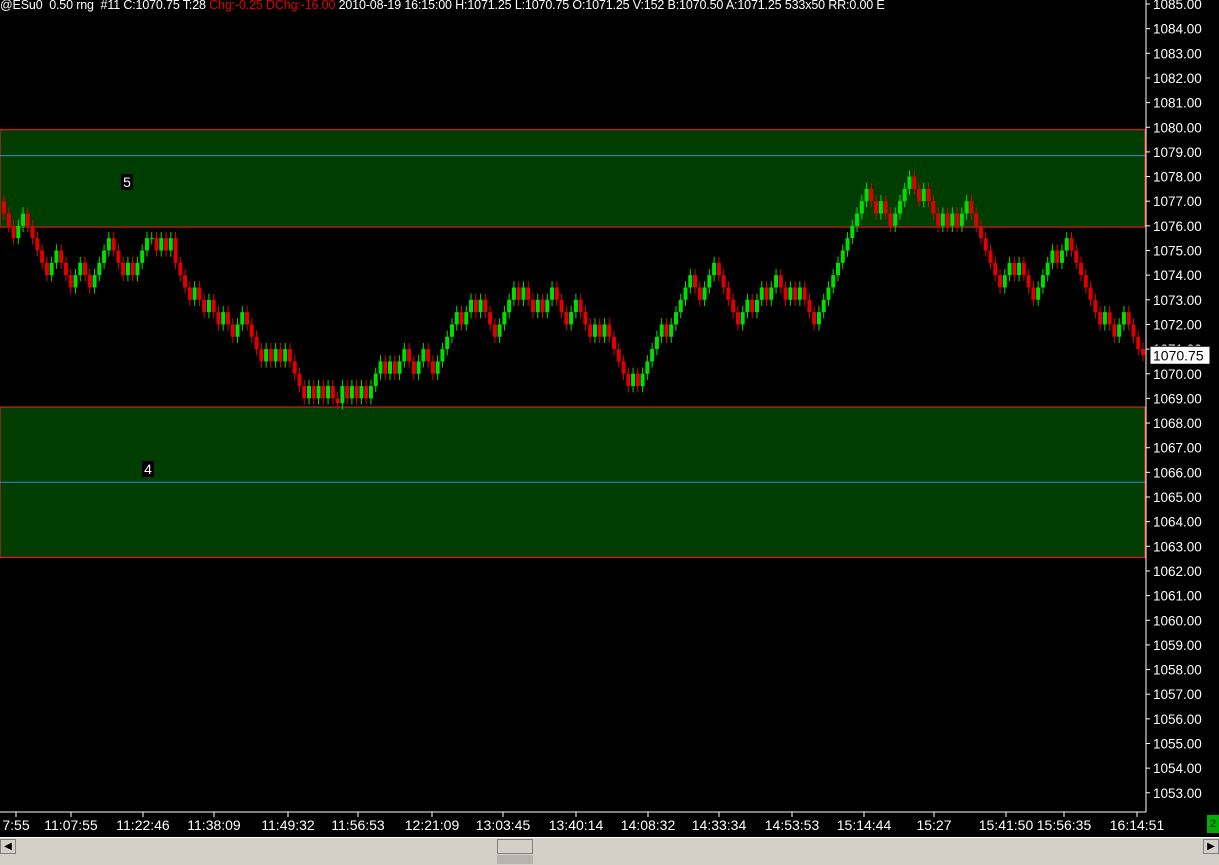 The height and width of the screenshot is (865, 1219). Describe the element at coordinates (1006, 825) in the screenshot. I see `time-tick-label: 15:41:50` at that location.